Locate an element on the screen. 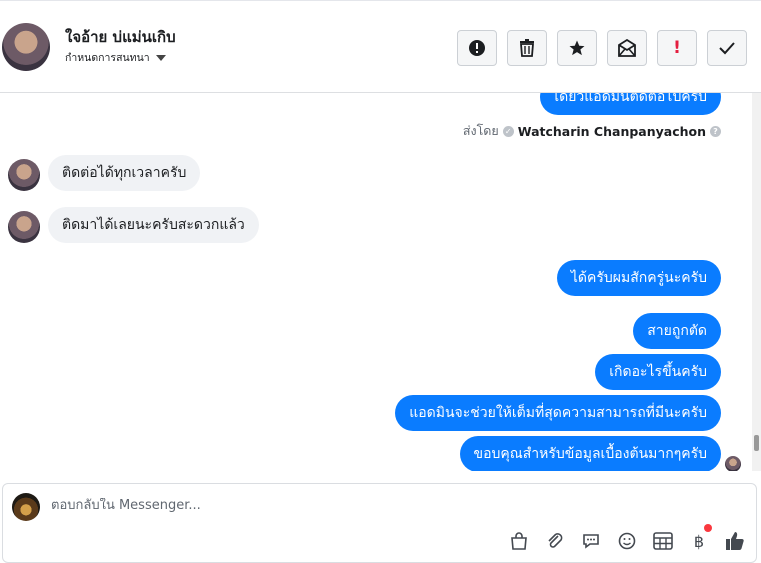 The height and width of the screenshot is (563, 761). verified-icon: ✓ is located at coordinates (508, 131).